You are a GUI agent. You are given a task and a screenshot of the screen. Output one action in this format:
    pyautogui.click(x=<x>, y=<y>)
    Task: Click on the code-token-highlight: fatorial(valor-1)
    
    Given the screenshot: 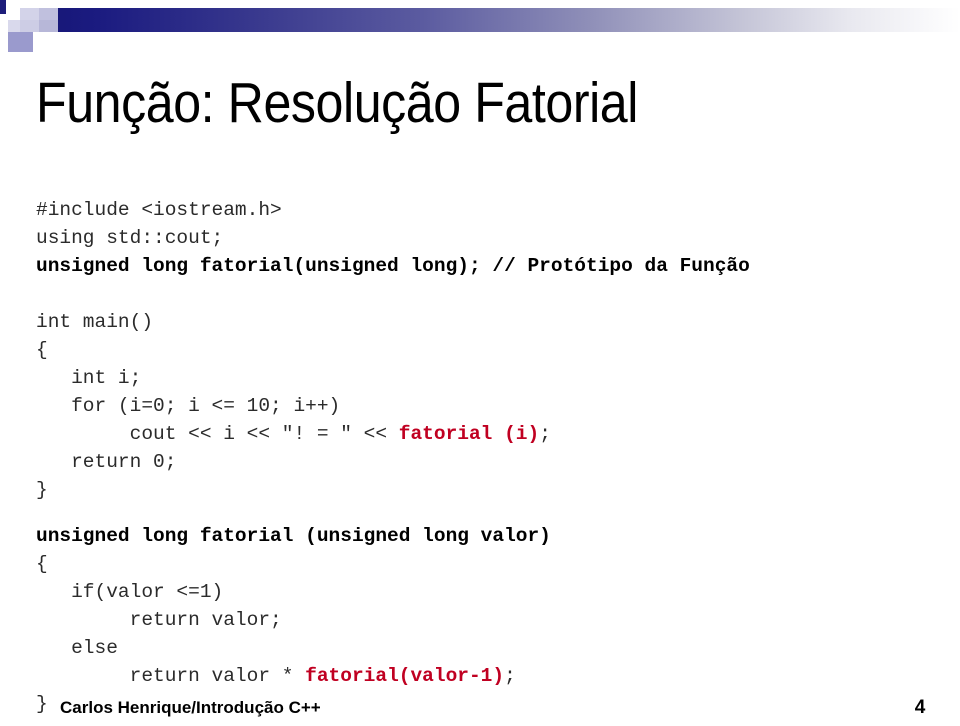 What is the action you would take?
    pyautogui.click(x=405, y=676)
    